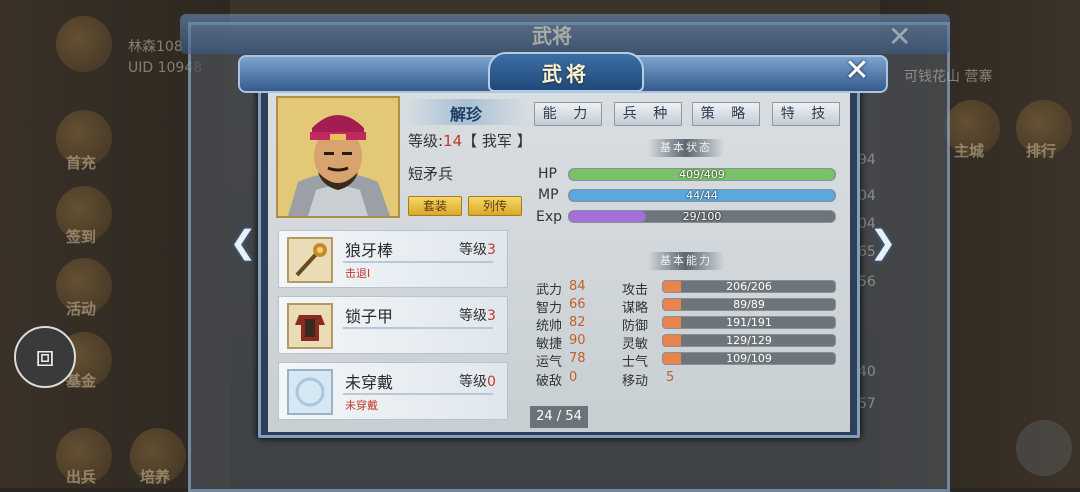 The width and height of the screenshot is (1080, 492). What do you see at coordinates (361, 405) in the screenshot?
I see `equipment-desc: 未穿戴` at bounding box center [361, 405].